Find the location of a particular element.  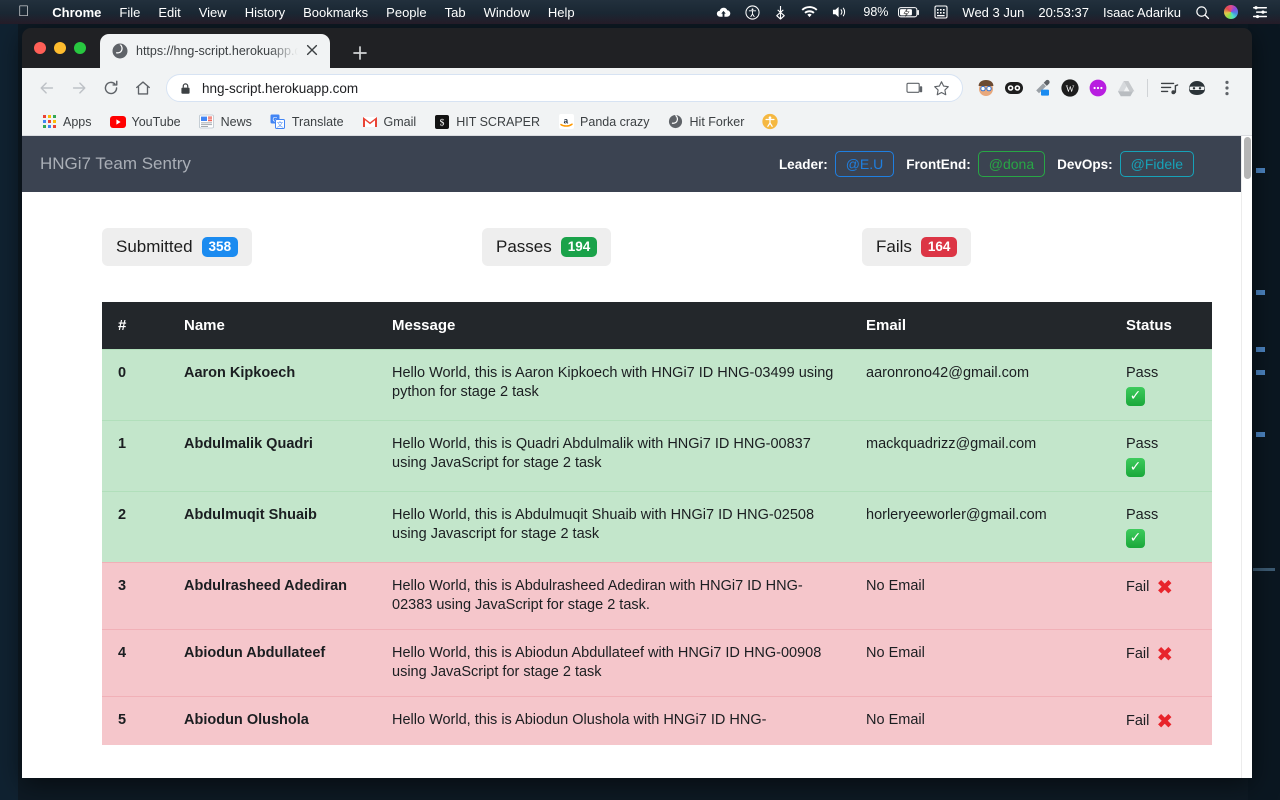

reload-icon is located at coordinates (111, 88).